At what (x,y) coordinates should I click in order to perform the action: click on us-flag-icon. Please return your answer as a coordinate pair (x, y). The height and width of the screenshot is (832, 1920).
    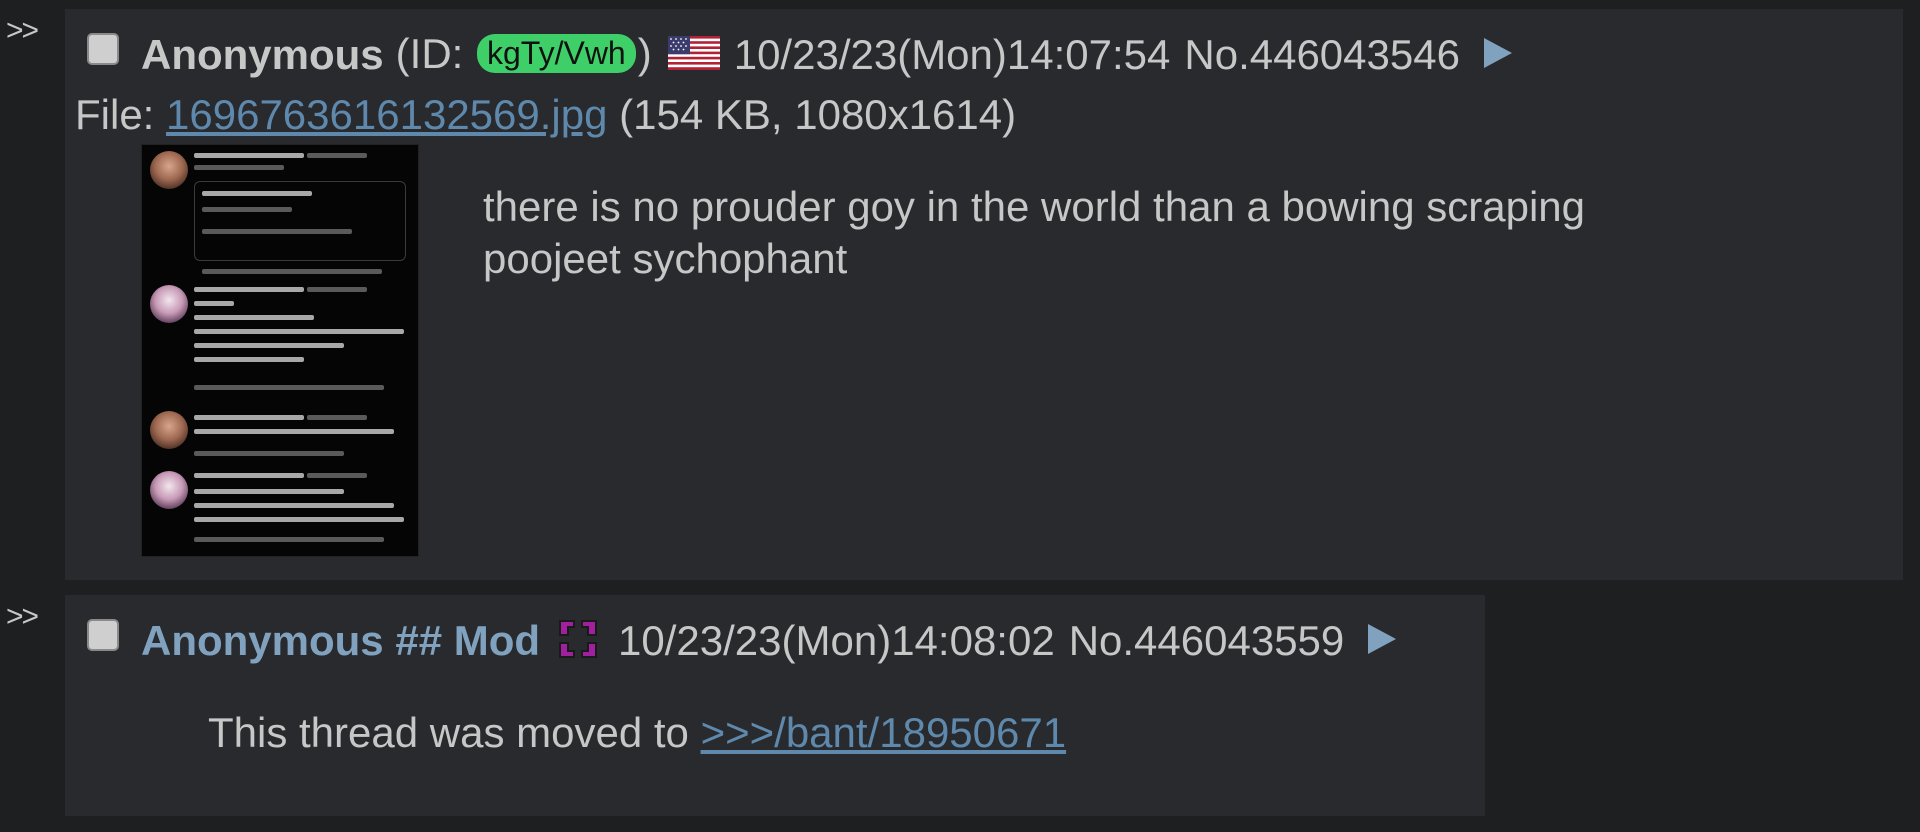
    Looking at the image, I should click on (693, 52).